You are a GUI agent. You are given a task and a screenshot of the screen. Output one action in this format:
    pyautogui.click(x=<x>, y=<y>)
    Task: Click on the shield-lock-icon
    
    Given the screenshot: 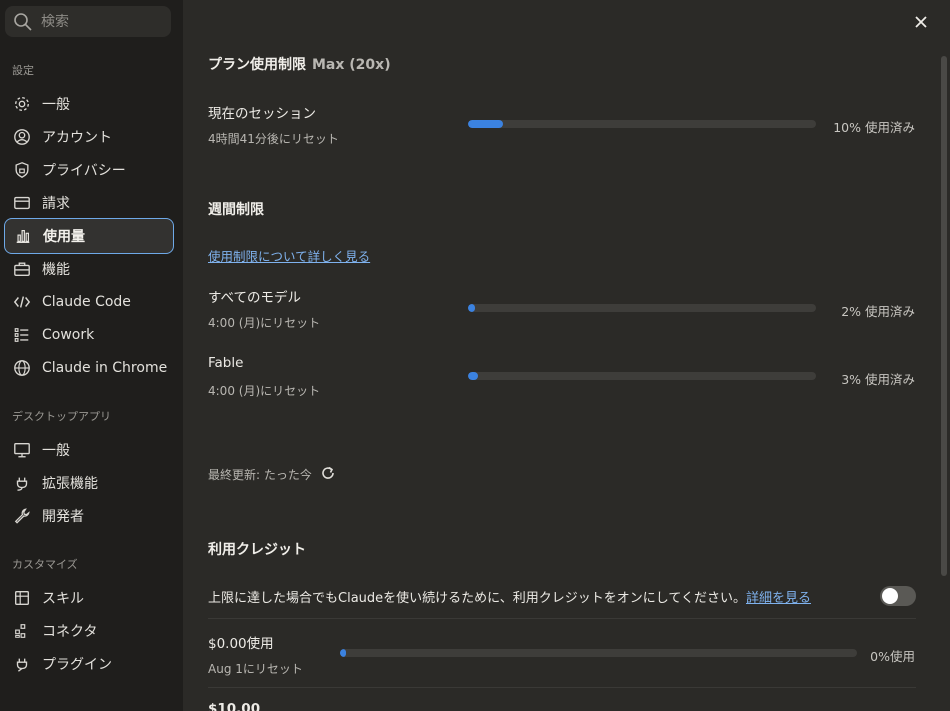 What is the action you would take?
    pyautogui.click(x=22, y=170)
    